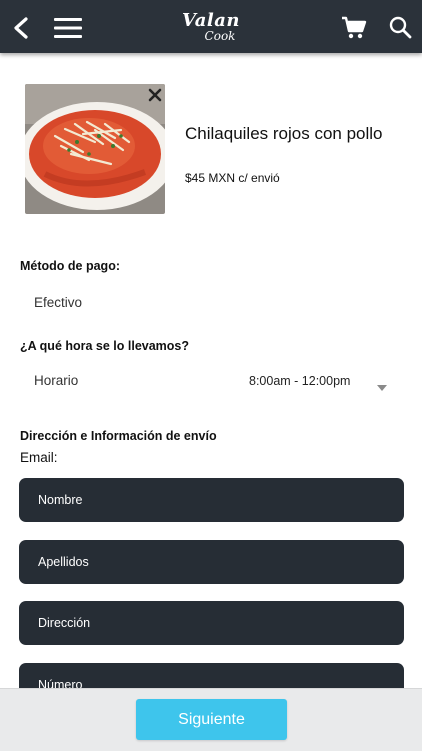 This screenshot has width=422, height=751. Describe the element at coordinates (105, 346) in the screenshot. I see `delivery-time-label: ¿A qué hora se lo llevamos?` at that location.